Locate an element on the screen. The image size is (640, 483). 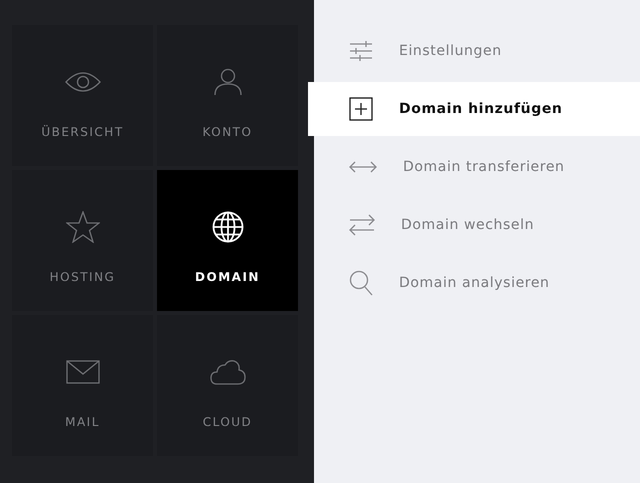
globe-icon is located at coordinates (228, 227).